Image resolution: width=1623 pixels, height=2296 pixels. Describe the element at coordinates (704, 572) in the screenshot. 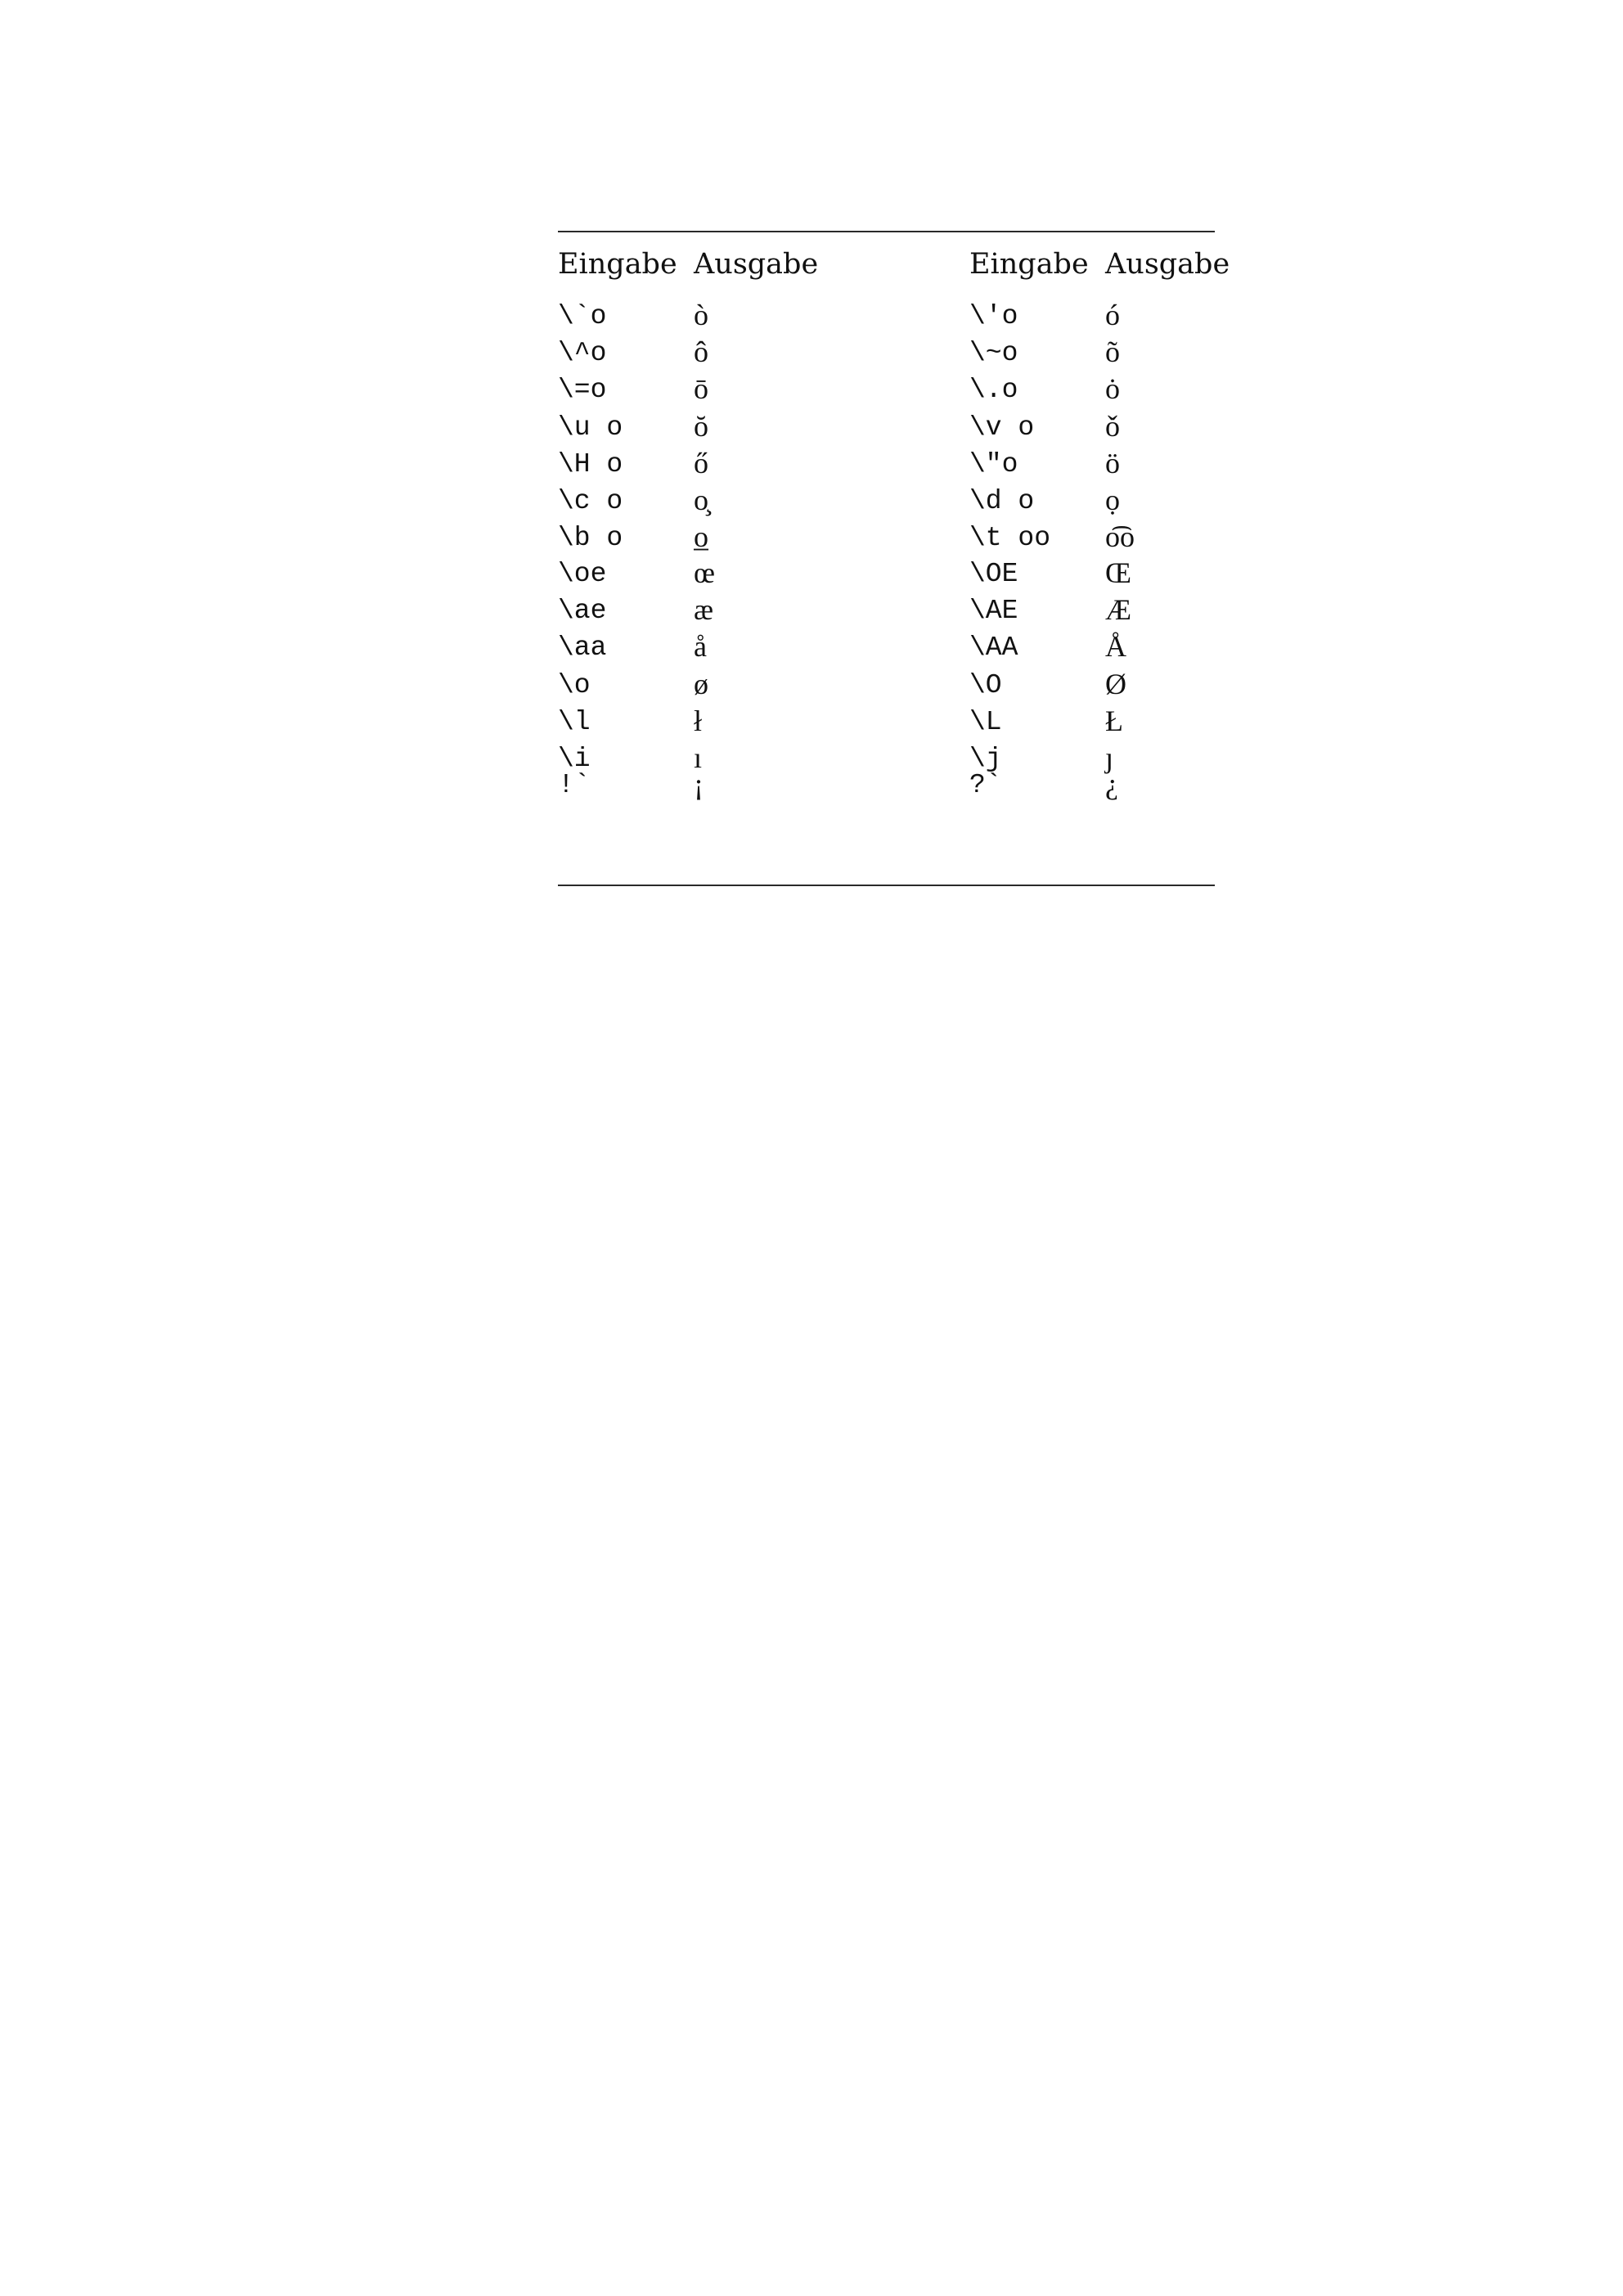

I see `output-glyph-left: œ` at that location.